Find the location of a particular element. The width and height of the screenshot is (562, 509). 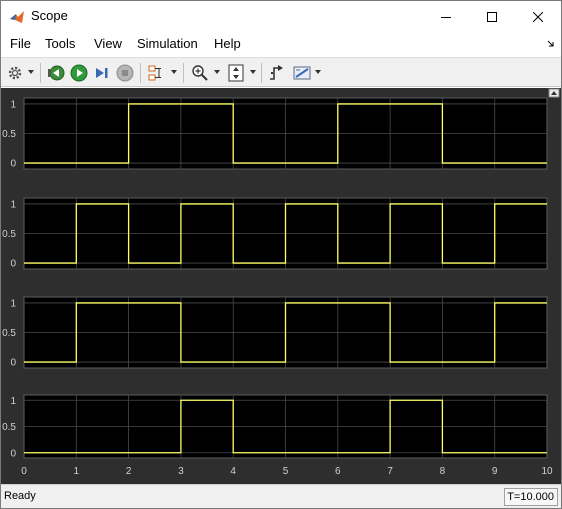

autoscale-button is located at coordinates (236, 73).